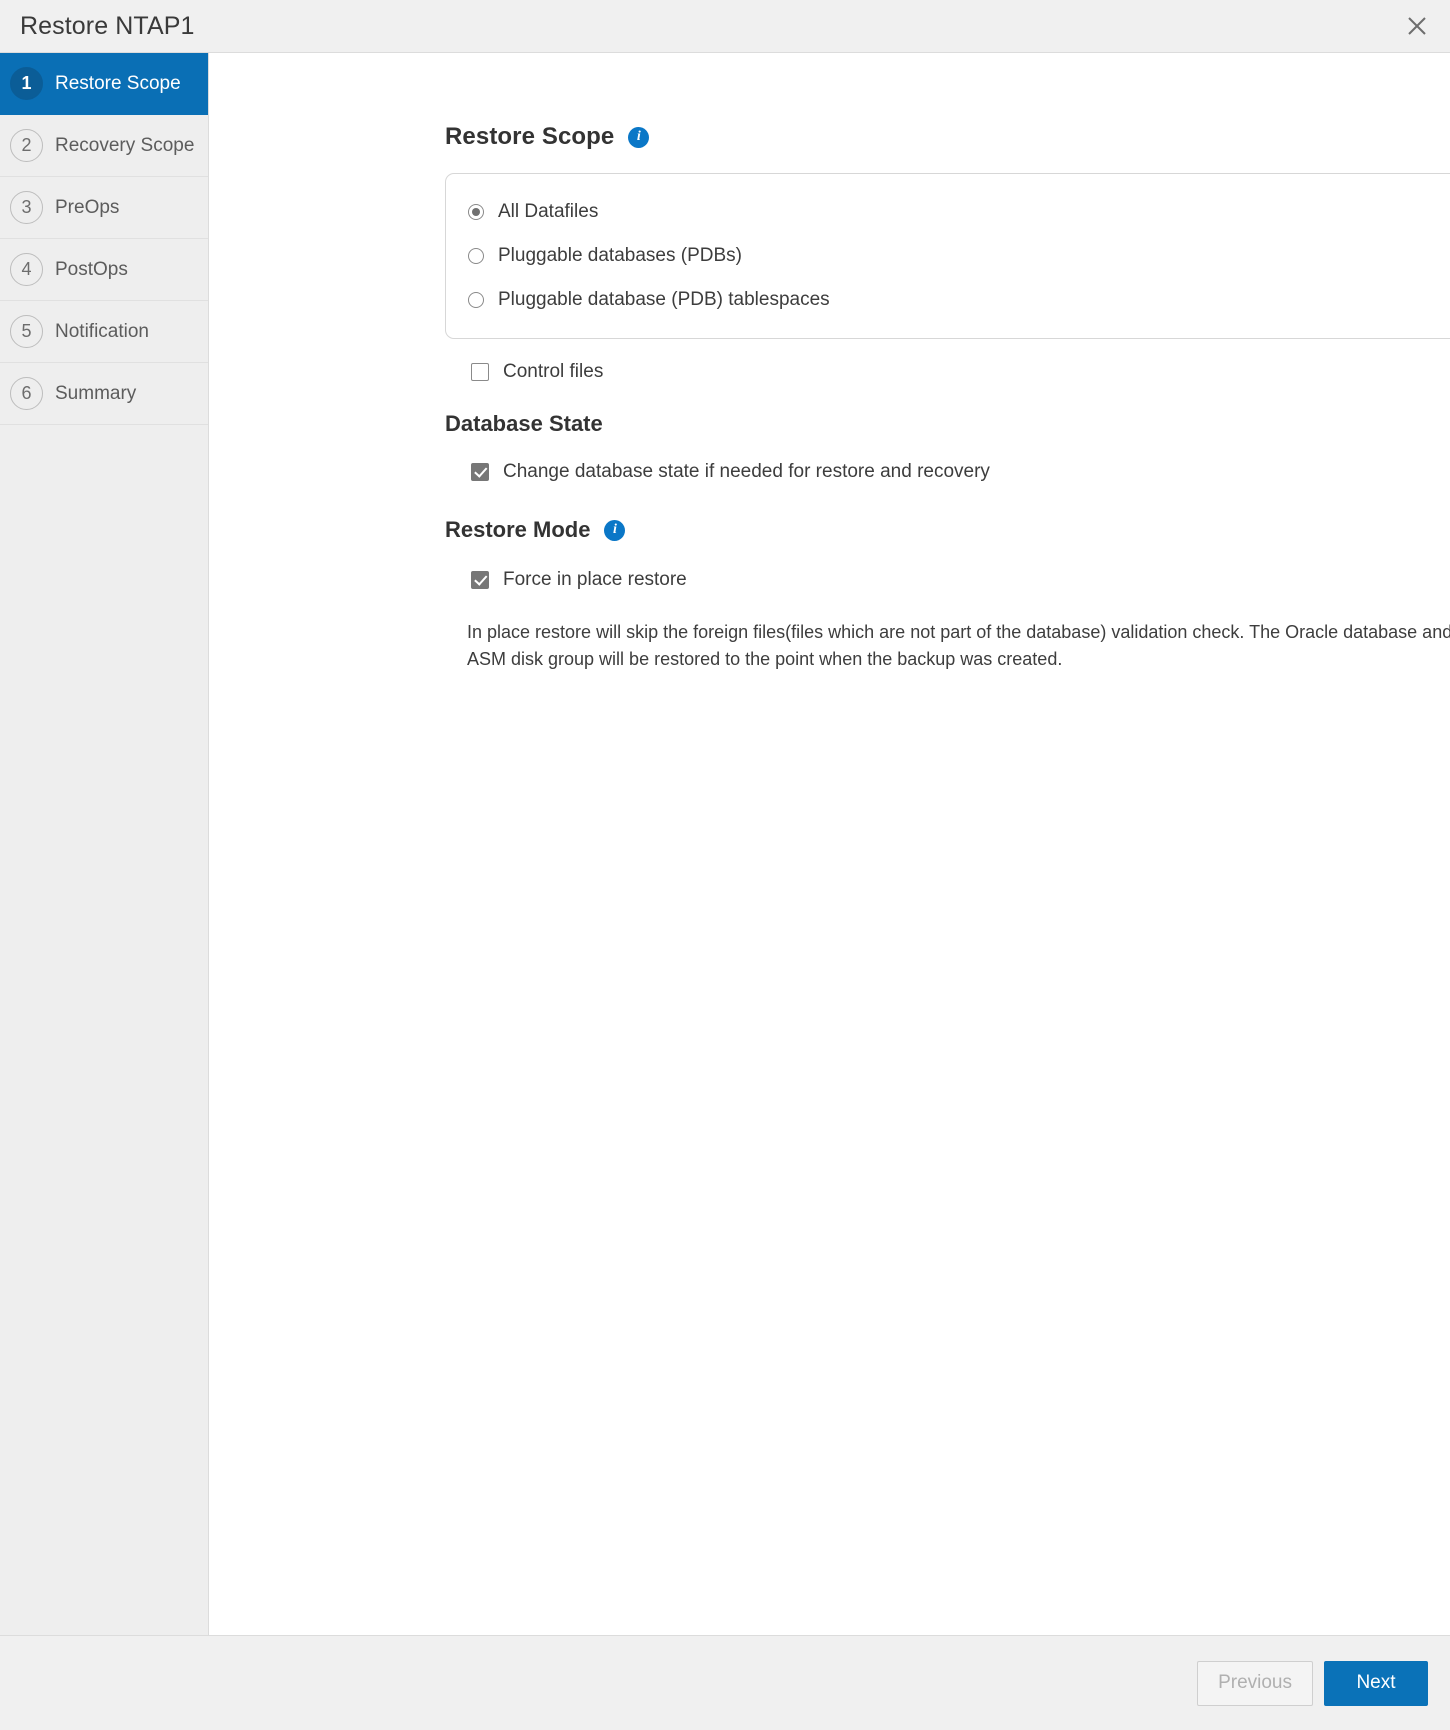 This screenshot has width=1450, height=1730. I want to click on radio-option-pdb-tablespaces: Pluggable database (PDB) tablespaces, so click(959, 300).